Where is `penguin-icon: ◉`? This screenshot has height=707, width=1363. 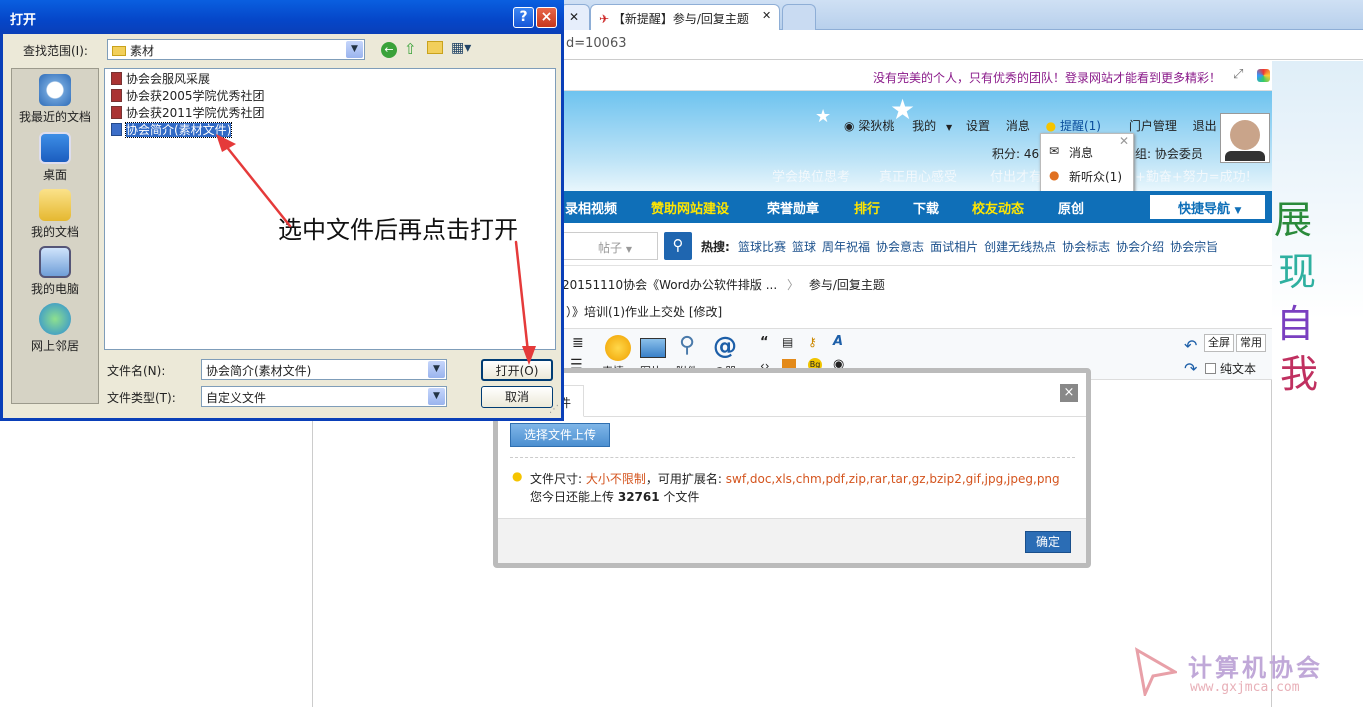 penguin-icon: ◉ is located at coordinates (849, 126).